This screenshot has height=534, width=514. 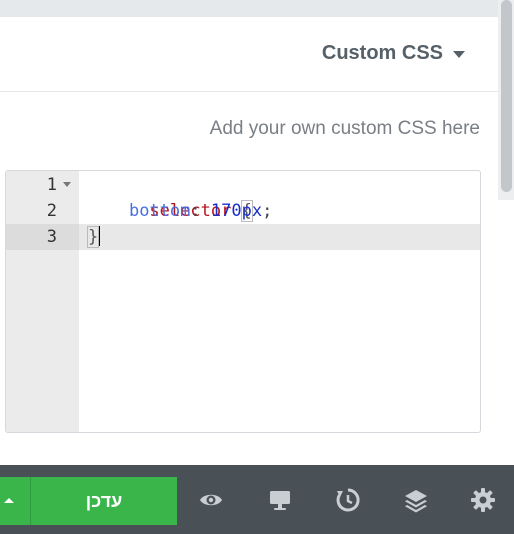 I want to click on code-line: 2 bottom: 170px;, so click(x=243, y=211).